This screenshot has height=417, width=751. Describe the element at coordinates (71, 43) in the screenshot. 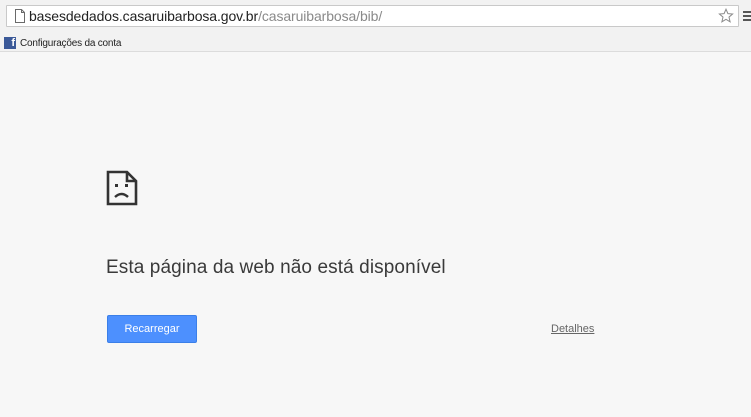

I see `bookmark-label: Configurações da conta` at that location.